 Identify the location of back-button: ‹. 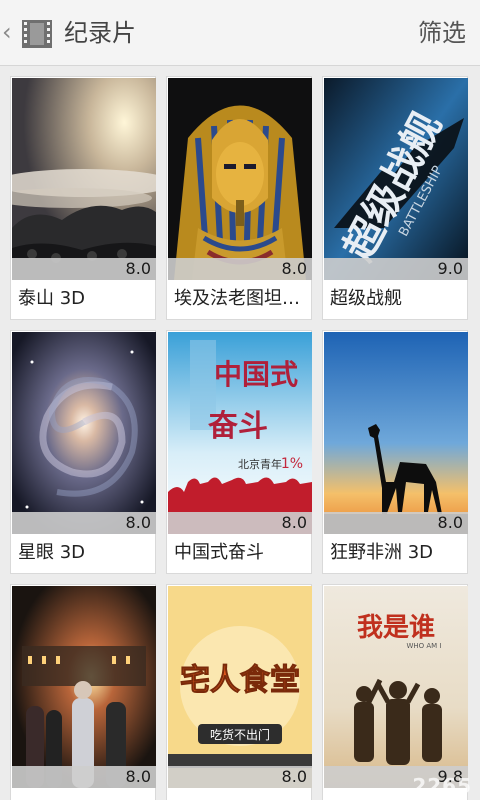
(30, 34).